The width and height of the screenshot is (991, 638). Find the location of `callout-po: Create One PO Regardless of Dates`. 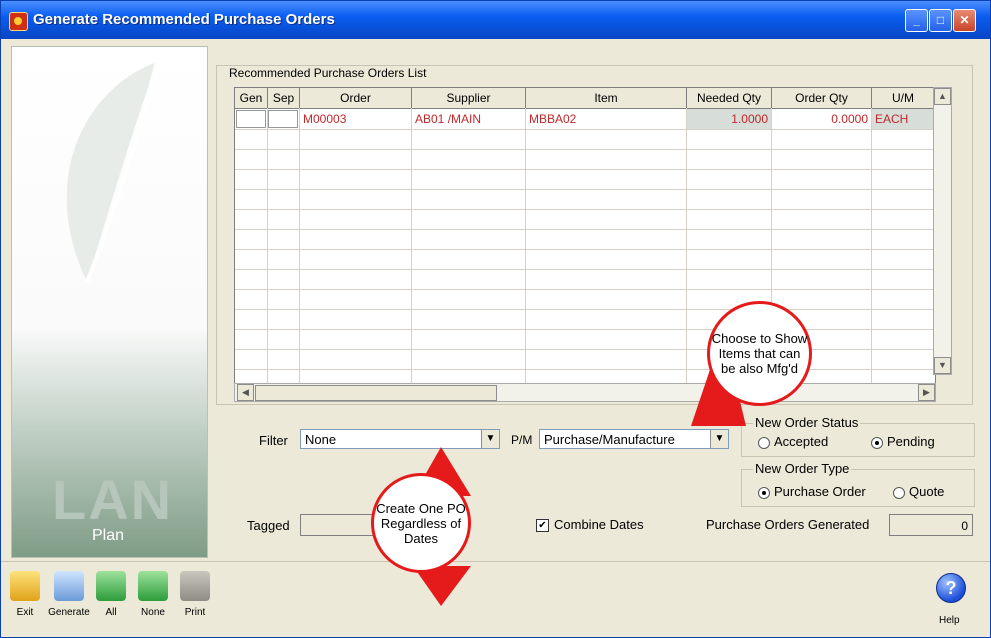

callout-po: Create One PO Regardless of Dates is located at coordinates (421, 523).